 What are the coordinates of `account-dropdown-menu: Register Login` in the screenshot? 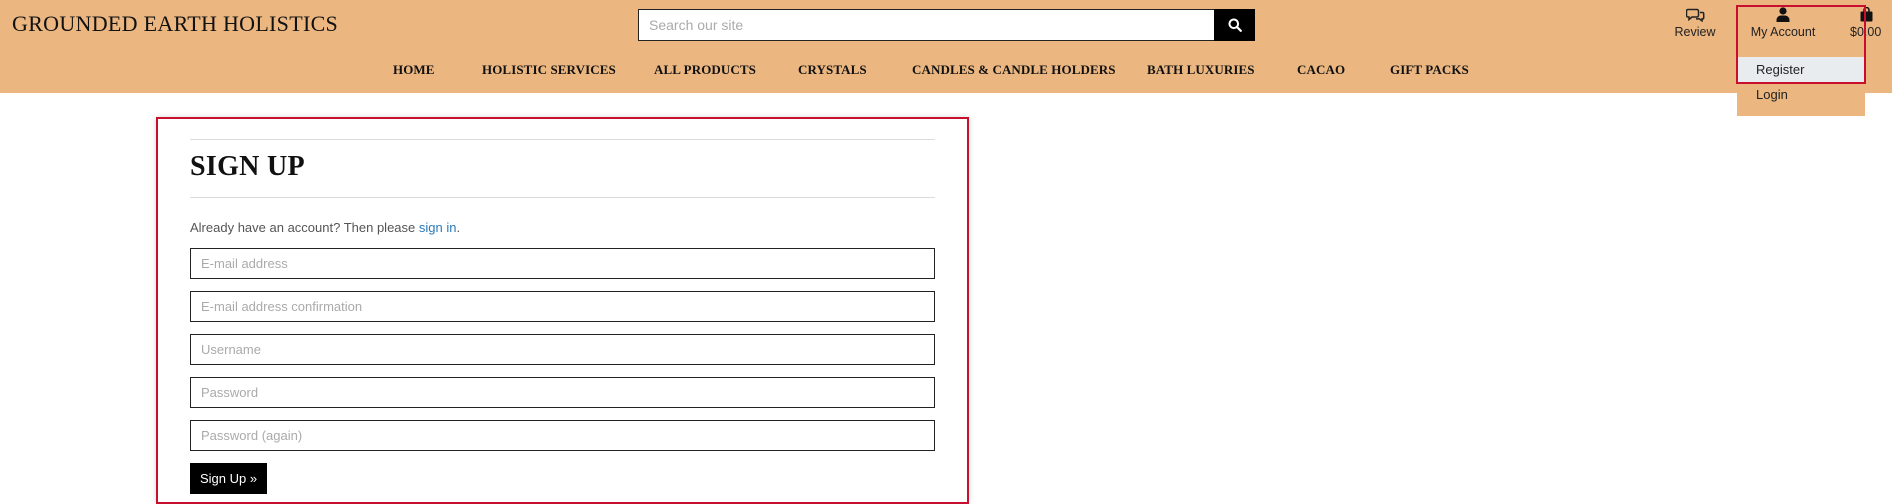 It's located at (1801, 86).